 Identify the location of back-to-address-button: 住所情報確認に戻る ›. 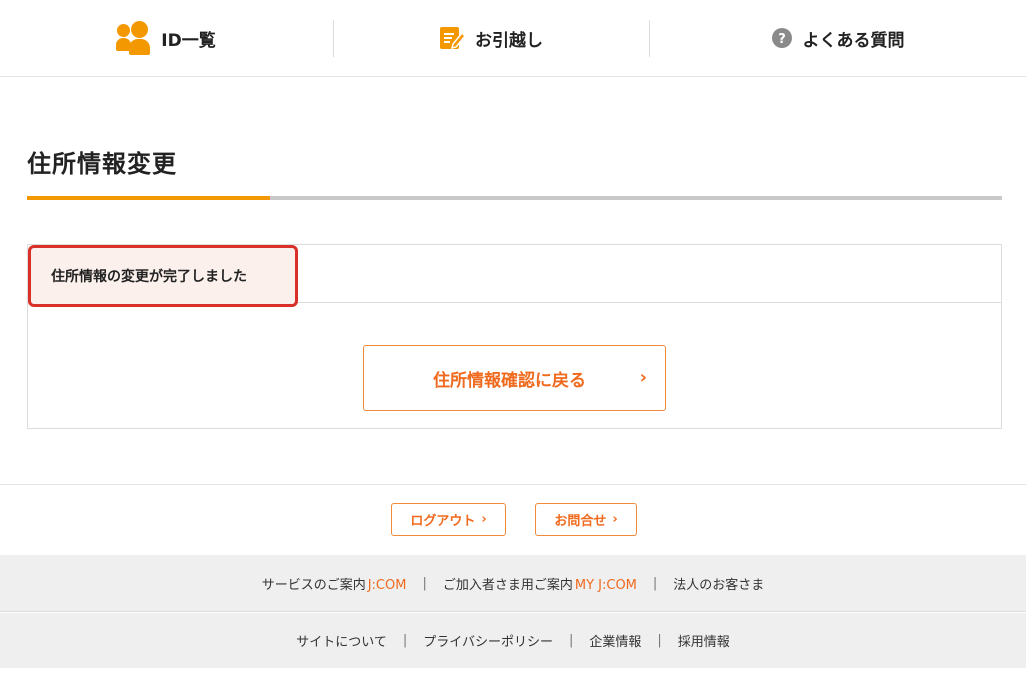
(514, 378).